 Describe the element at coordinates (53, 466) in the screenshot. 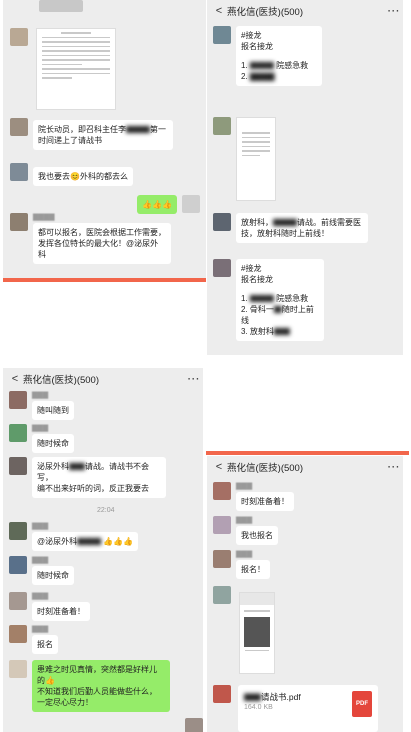

I see `message-text: 泌尿外科` at that location.